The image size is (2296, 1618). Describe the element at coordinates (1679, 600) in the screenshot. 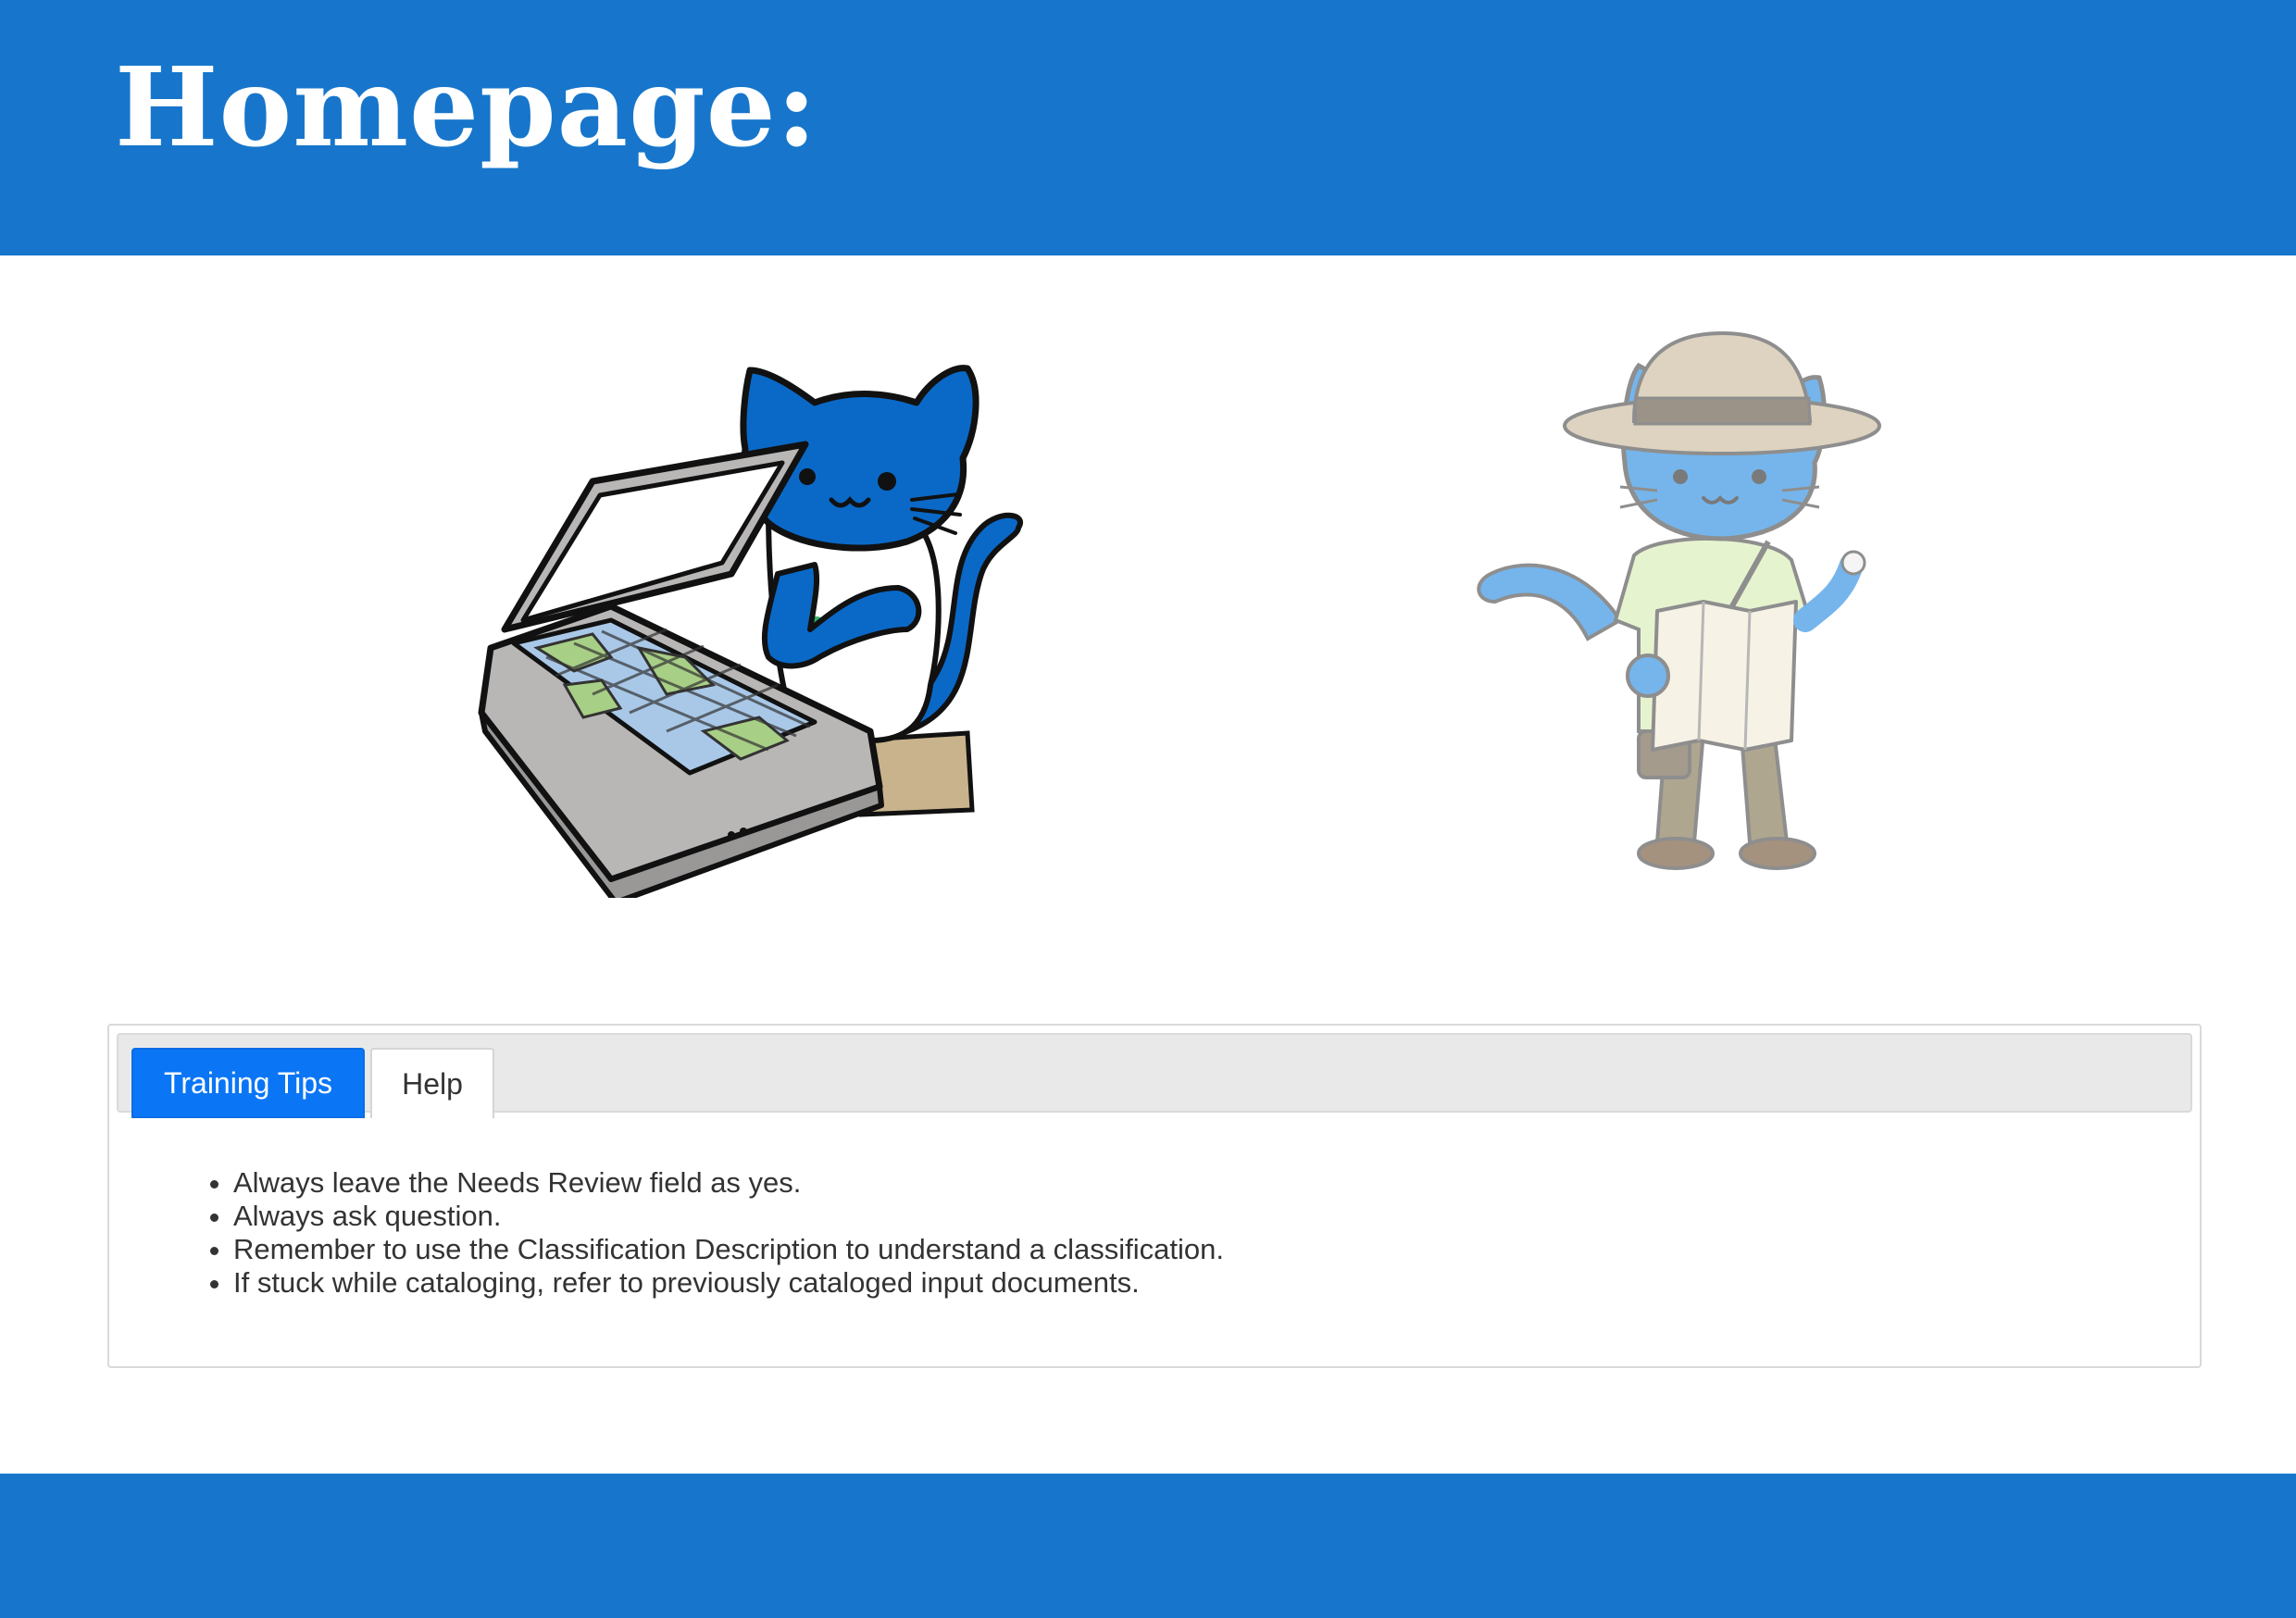

I see `cat-explorer-with-map-illustration` at that location.